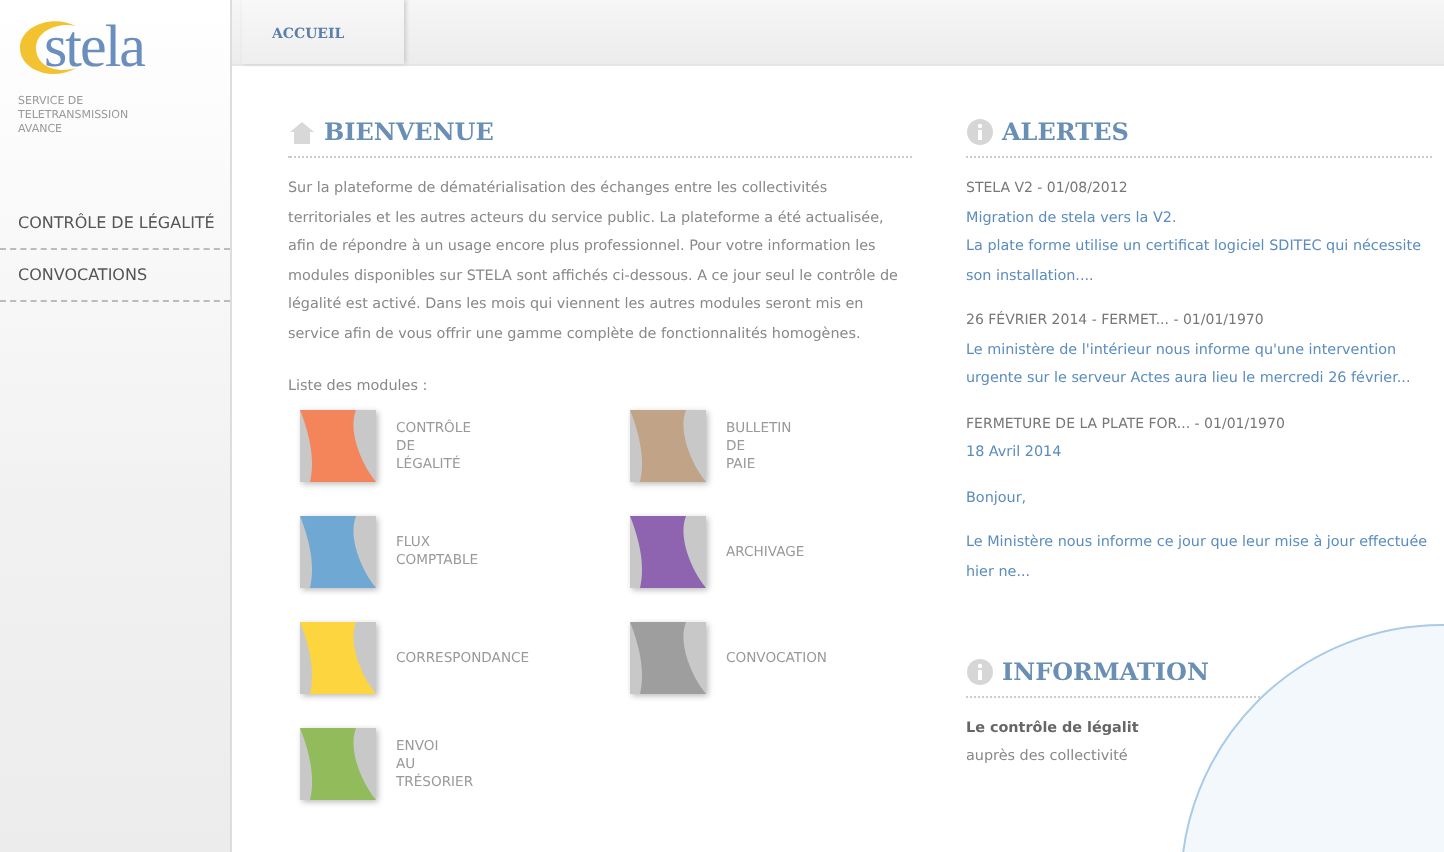 The height and width of the screenshot is (852, 1444). Describe the element at coordinates (115, 275) in the screenshot. I see `sidebar-item: CONVOCATIONS` at that location.